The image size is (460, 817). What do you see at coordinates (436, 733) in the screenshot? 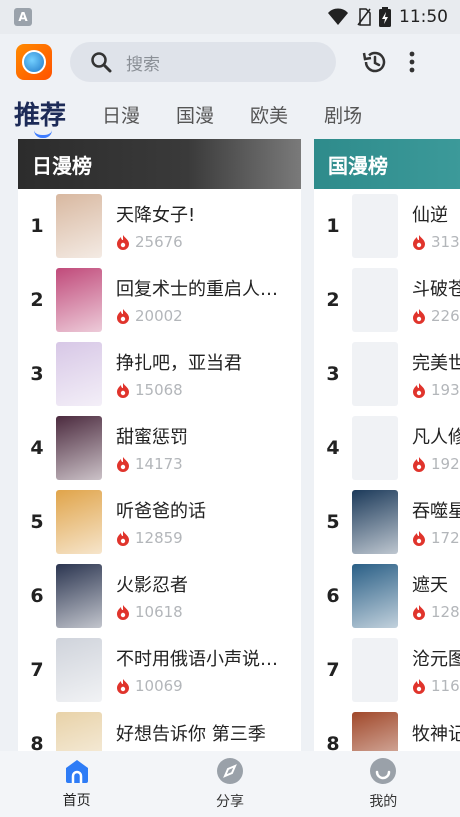
I see `comic-title: 牧神记` at bounding box center [436, 733].